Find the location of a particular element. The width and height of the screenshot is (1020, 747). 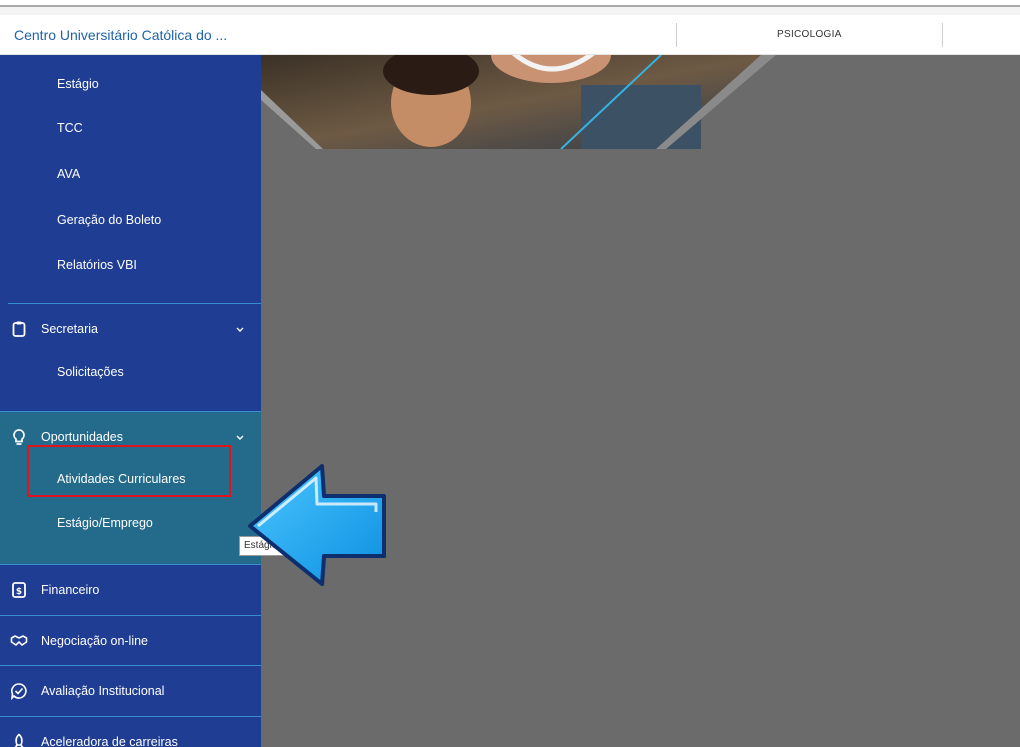

browser-top-strip is located at coordinates (510, 7).